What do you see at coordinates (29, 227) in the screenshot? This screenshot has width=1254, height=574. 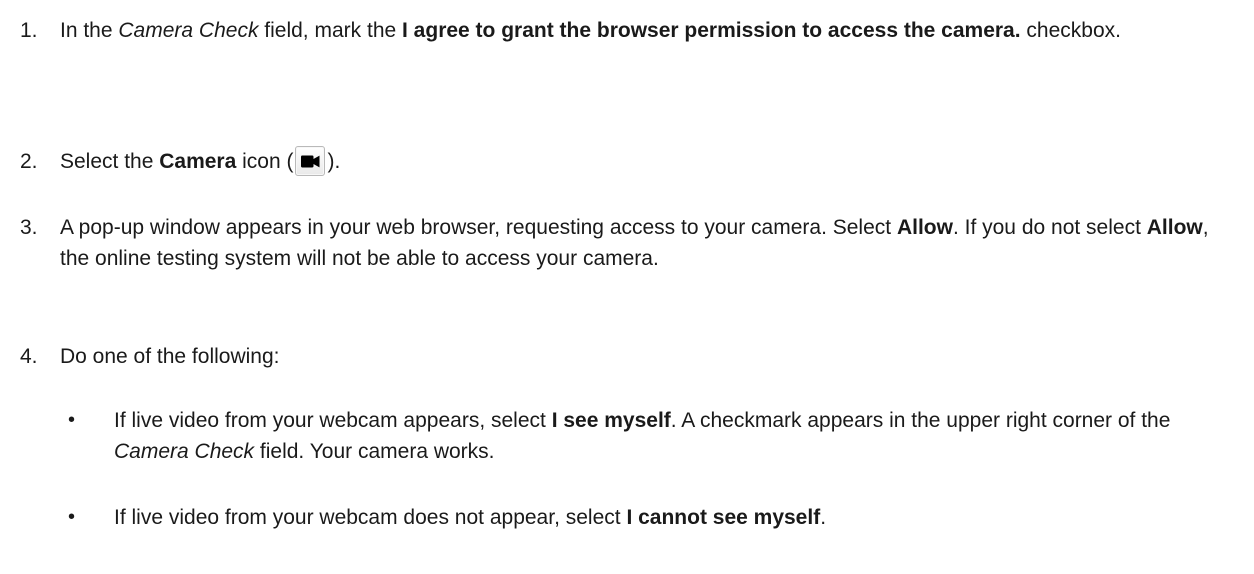 I see `step-number: 3.` at bounding box center [29, 227].